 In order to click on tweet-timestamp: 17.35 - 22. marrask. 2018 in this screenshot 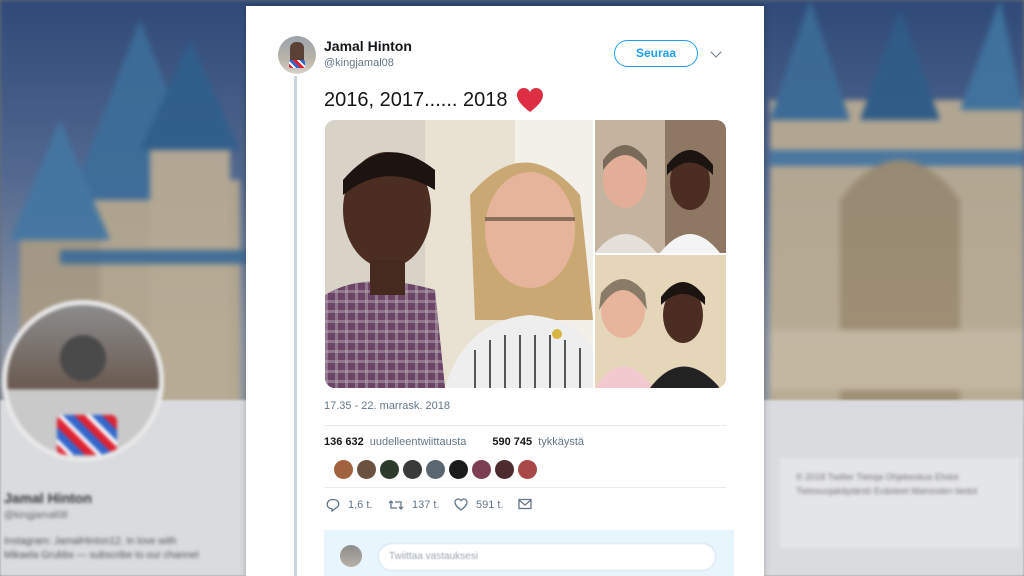, I will do `click(387, 406)`.